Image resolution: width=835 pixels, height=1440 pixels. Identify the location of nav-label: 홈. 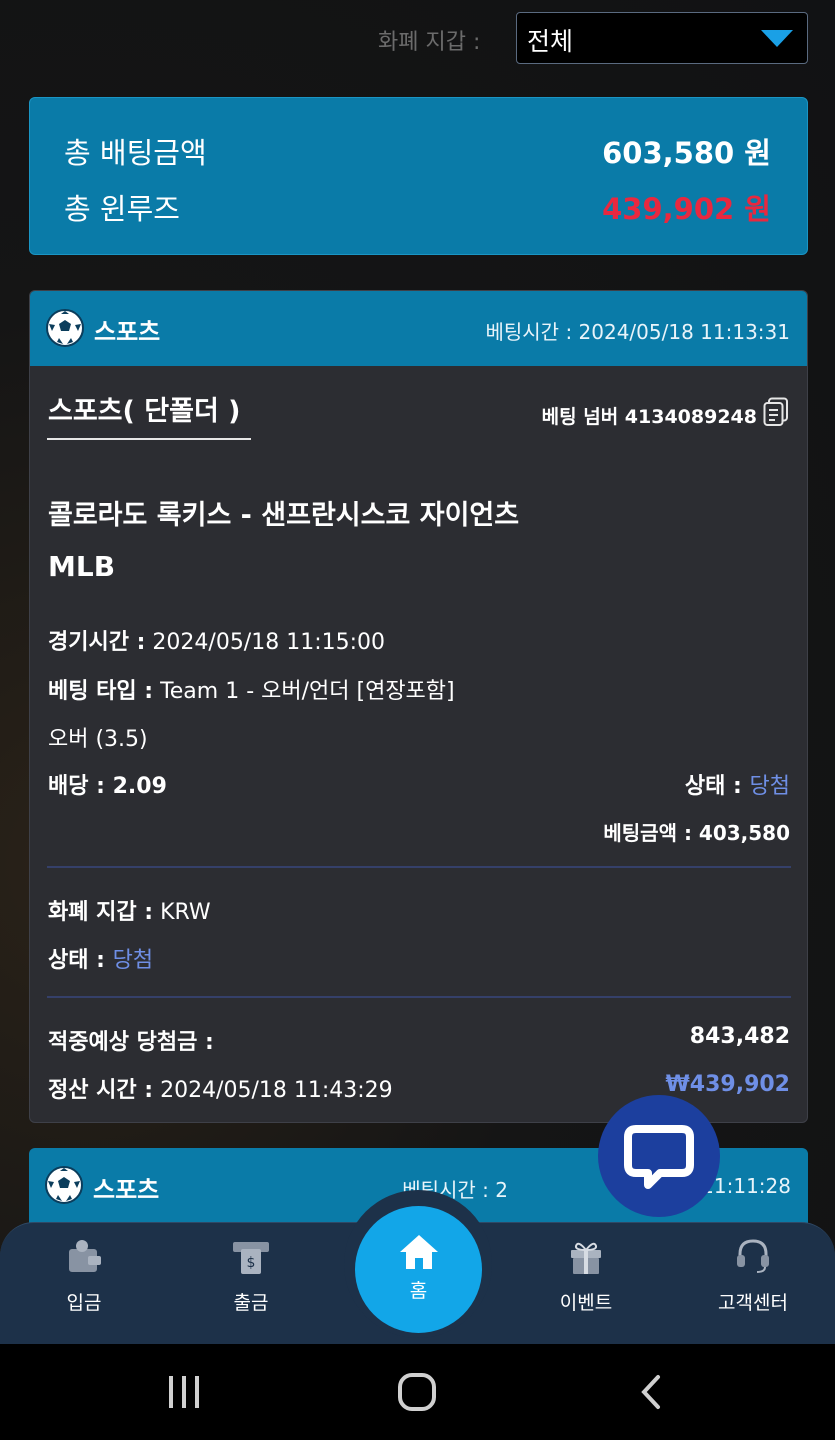
(418, 1291).